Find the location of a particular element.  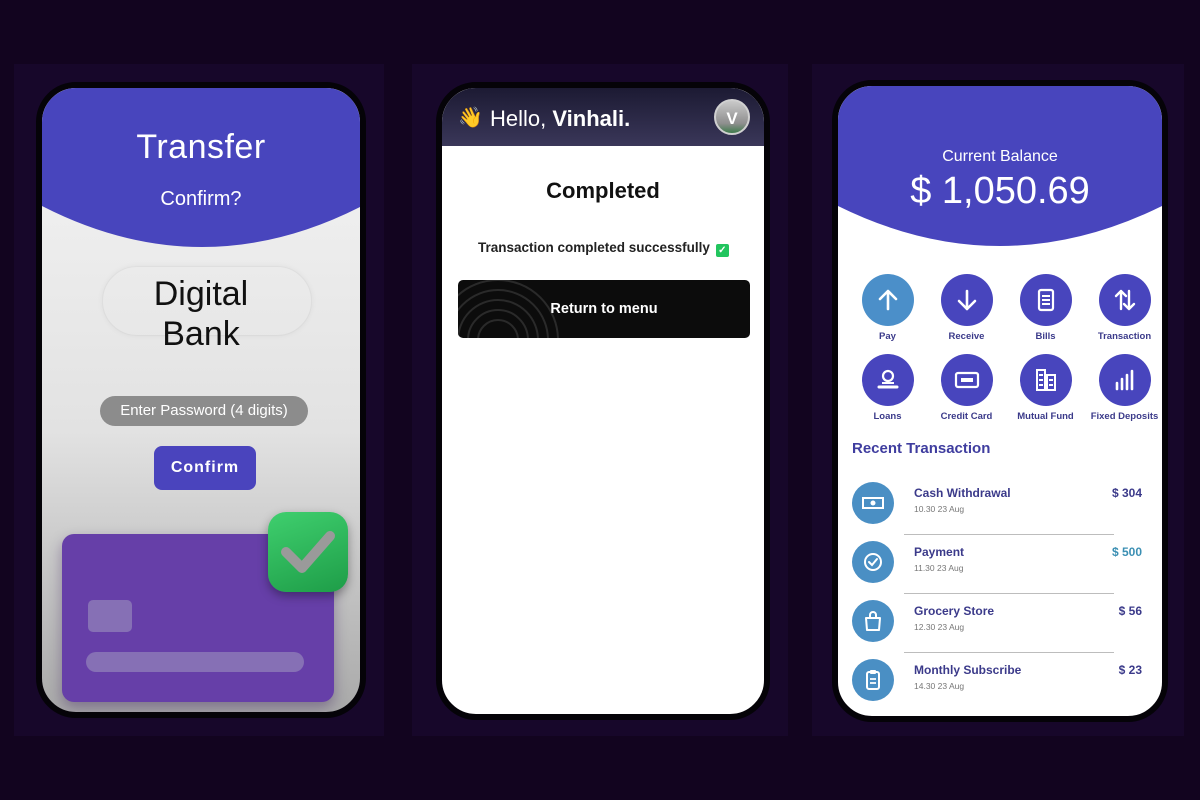

checkmark-badge-icon is located at coordinates (308, 552).